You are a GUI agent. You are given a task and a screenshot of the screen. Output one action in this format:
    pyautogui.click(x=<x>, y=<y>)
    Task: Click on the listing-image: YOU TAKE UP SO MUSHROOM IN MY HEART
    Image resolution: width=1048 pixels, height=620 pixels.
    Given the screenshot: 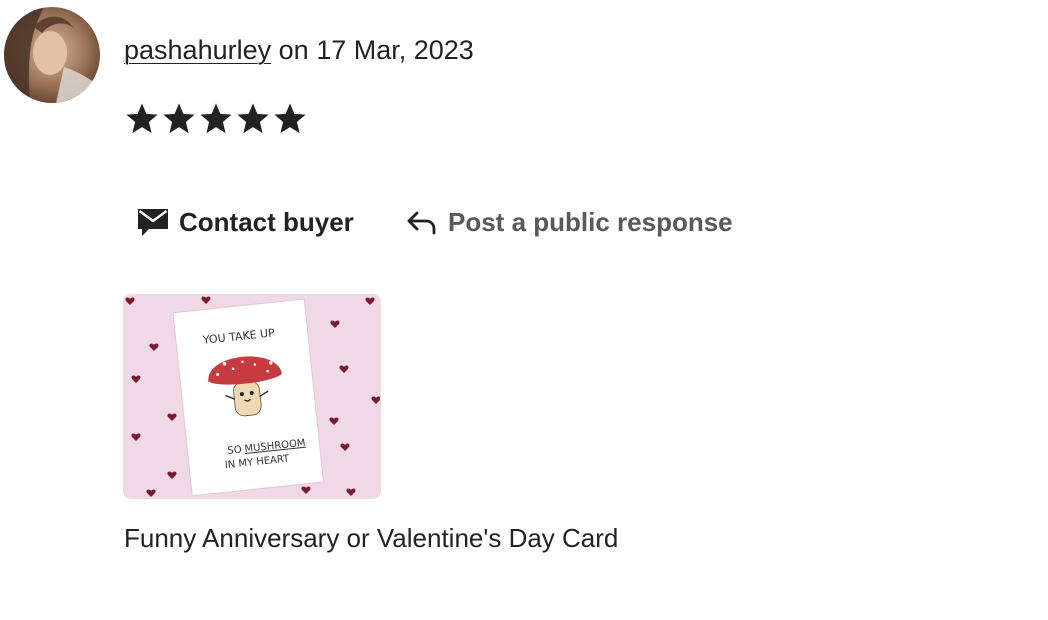 What is the action you would take?
    pyautogui.click(x=252, y=396)
    